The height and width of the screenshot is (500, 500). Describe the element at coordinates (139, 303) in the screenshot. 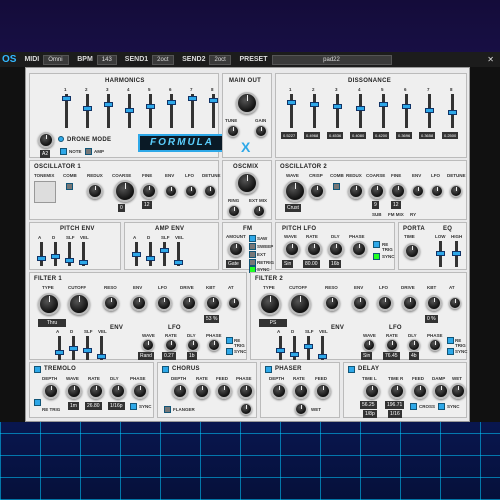

I see `filter1-env-knob` at that location.